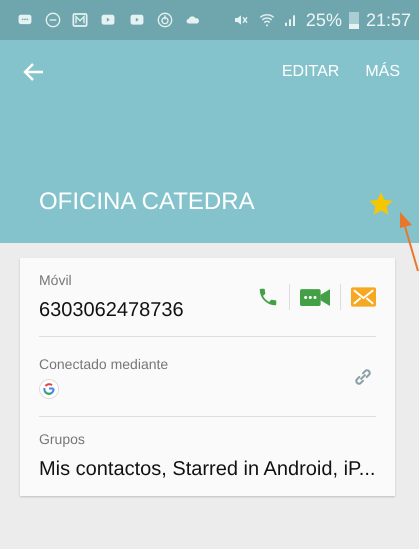 Image resolution: width=419 pixels, height=549 pixels. Describe the element at coordinates (147, 202) in the screenshot. I see `contact-name: OFICINA CATEDRA` at that location.